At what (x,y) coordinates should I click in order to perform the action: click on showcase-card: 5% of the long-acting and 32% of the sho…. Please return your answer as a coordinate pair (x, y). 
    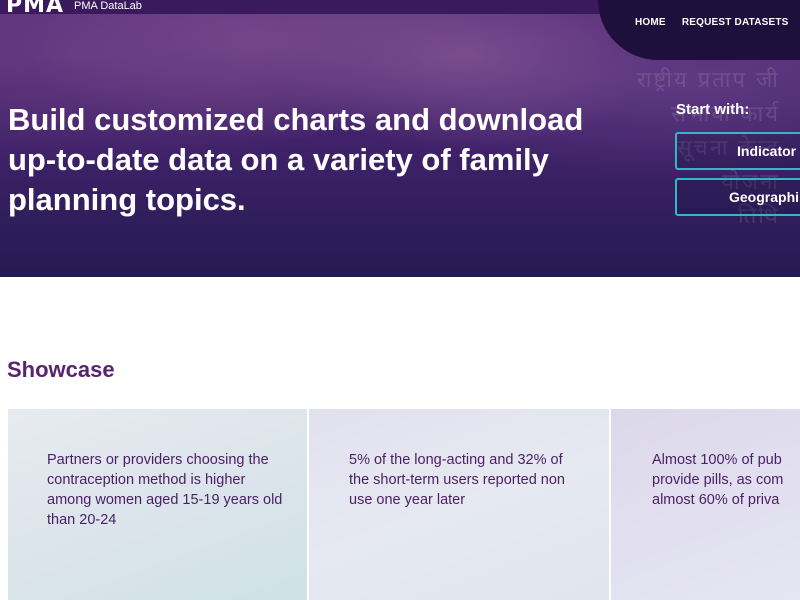
    Looking at the image, I should click on (459, 504).